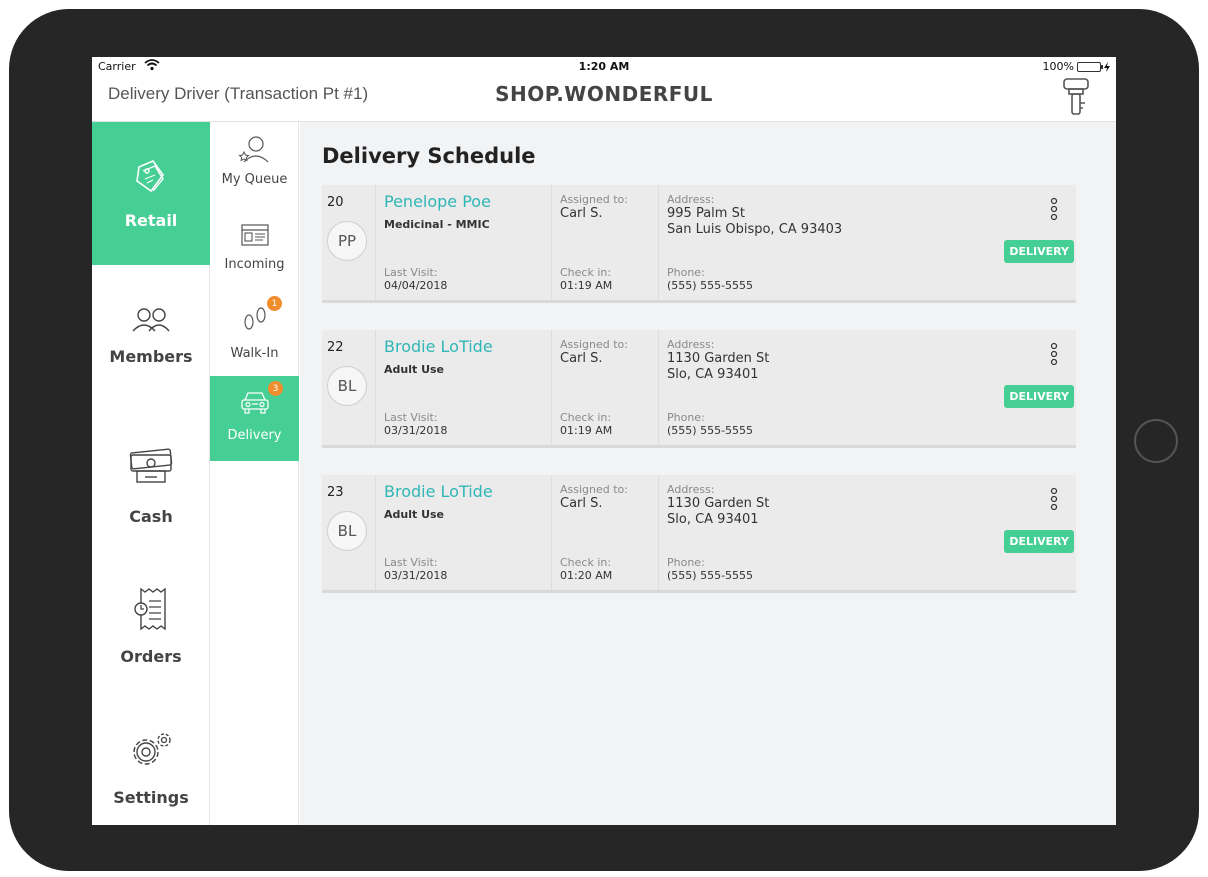  Describe the element at coordinates (604, 94) in the screenshot. I see `brand-logo: SHOP.WONDERFUL` at that location.